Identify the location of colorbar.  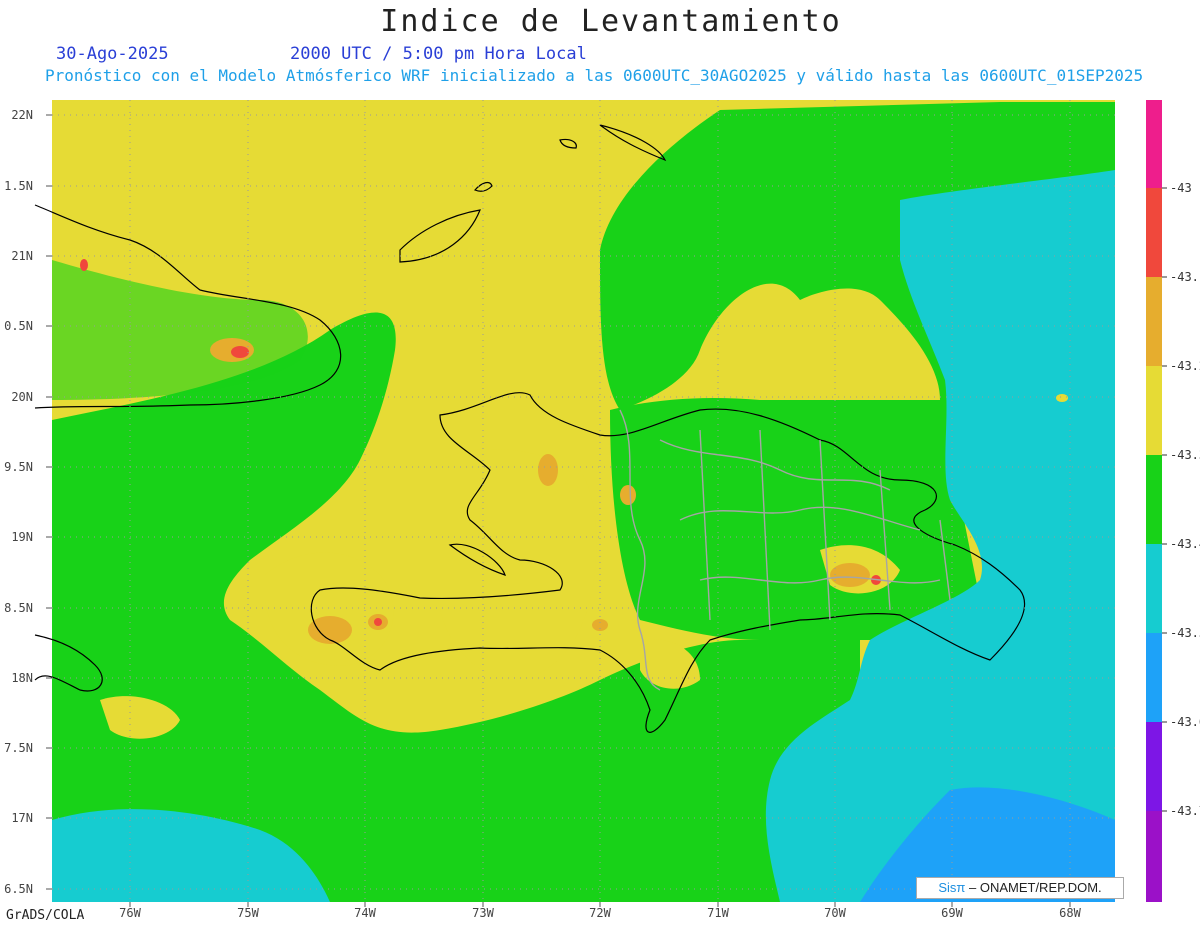
(1156, 501).